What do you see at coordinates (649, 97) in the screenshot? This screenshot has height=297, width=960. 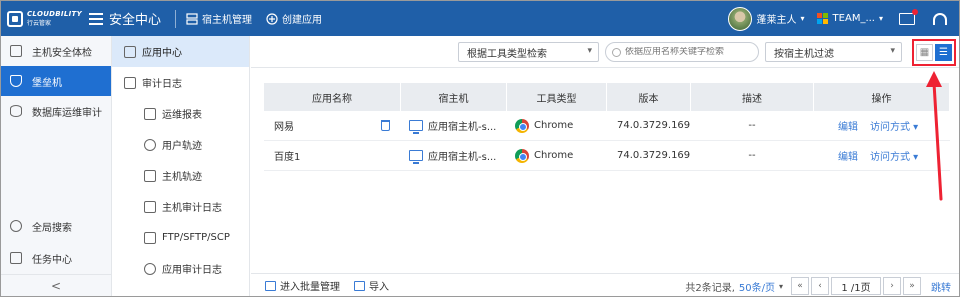 I see `column-header: 版本` at bounding box center [649, 97].